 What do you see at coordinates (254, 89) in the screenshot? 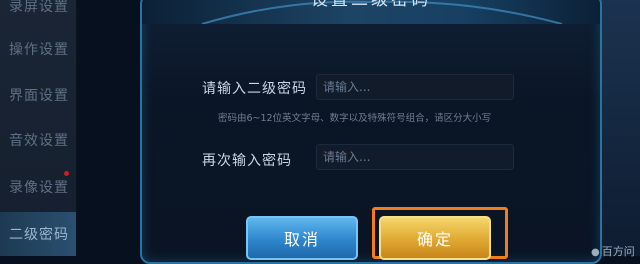
I see `password-label: 请输入二级密码` at bounding box center [254, 89].